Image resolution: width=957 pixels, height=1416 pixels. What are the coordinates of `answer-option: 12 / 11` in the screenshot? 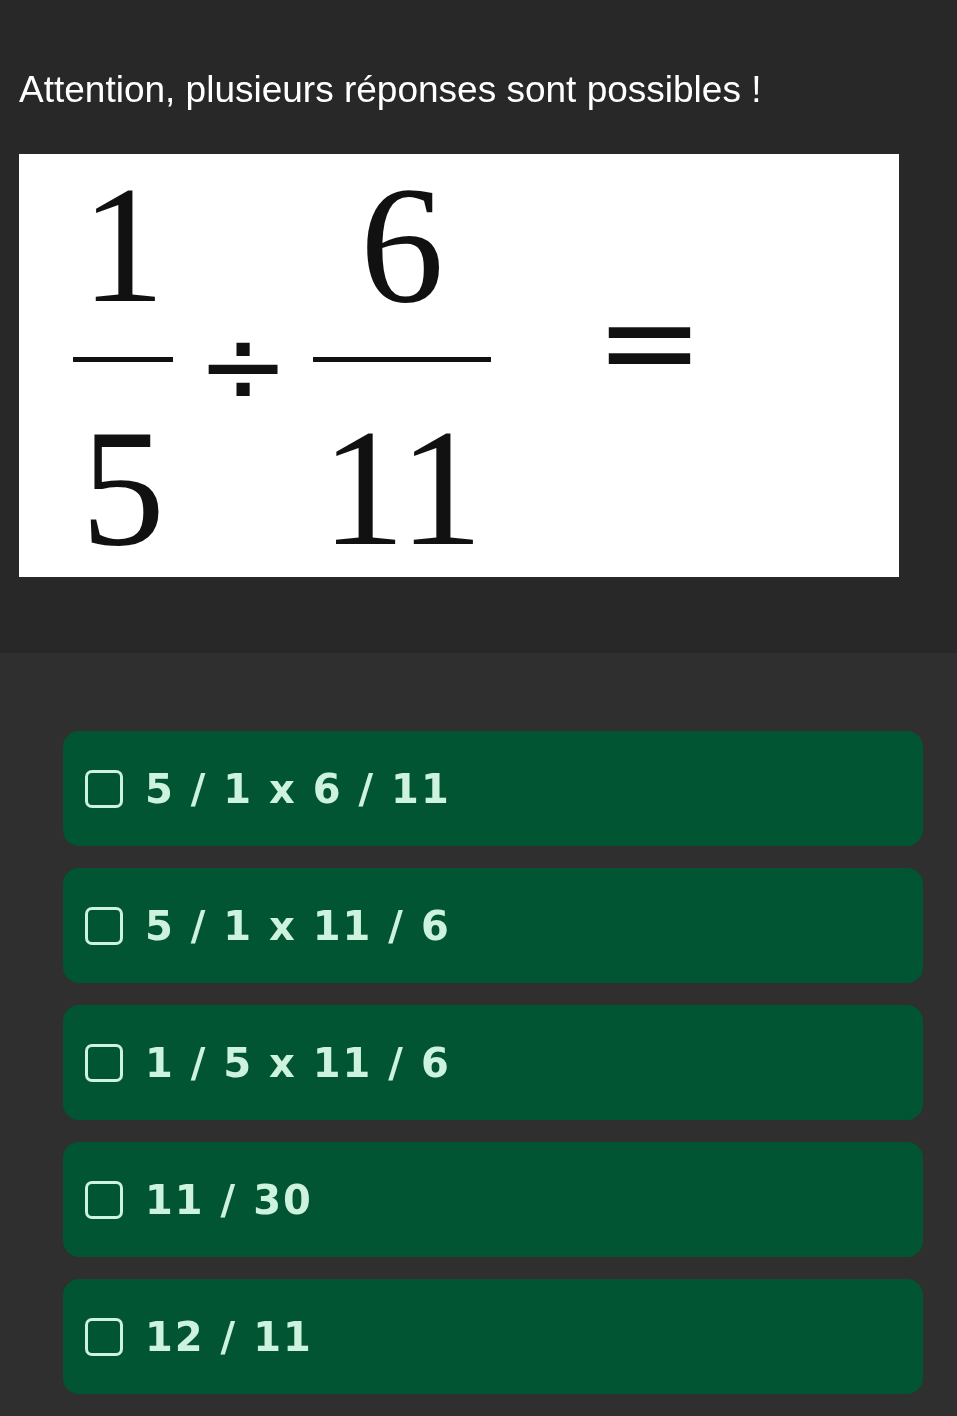 It's located at (493, 1336).